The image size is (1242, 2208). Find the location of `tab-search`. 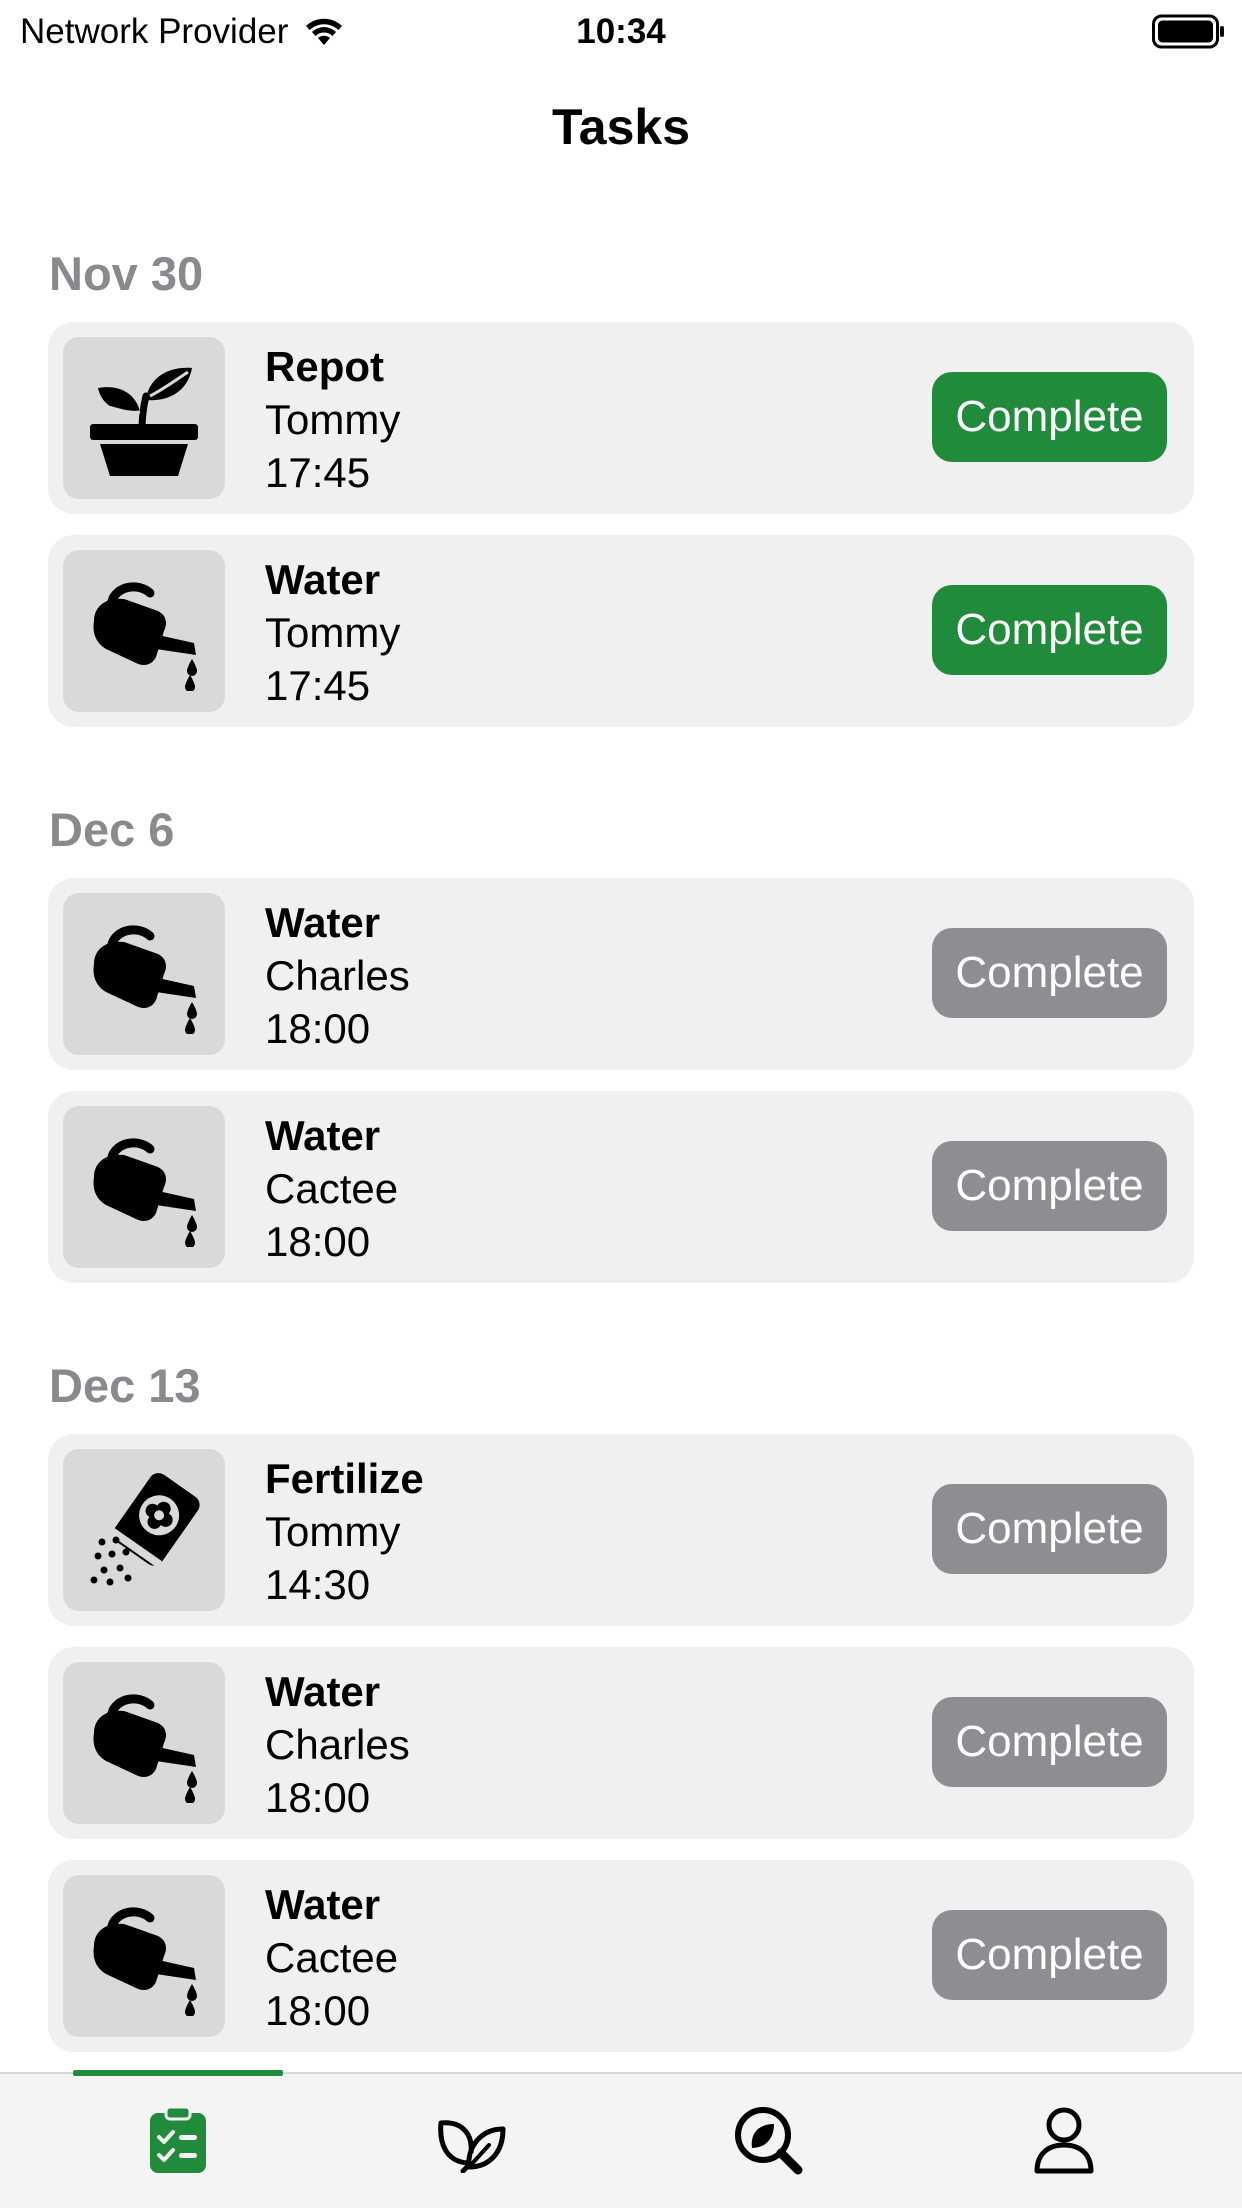

tab-search is located at coordinates (768, 2140).